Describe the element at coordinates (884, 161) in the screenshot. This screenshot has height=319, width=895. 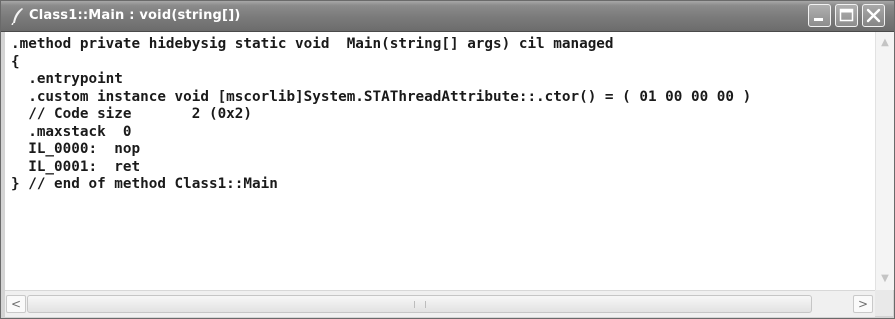
I see `vertical-scrollbar: ▲ ▼` at that location.